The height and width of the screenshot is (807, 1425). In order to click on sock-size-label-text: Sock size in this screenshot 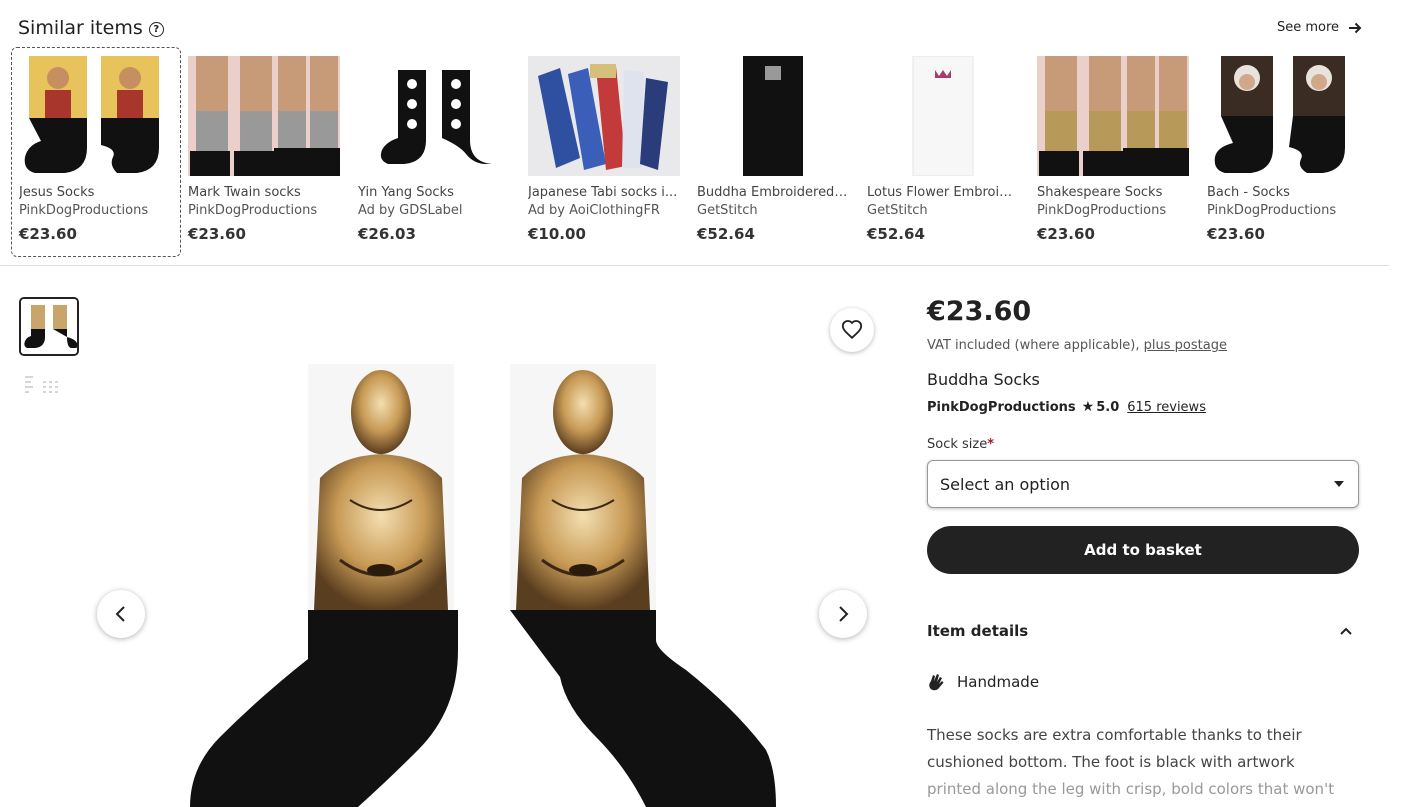, I will do `click(957, 444)`.